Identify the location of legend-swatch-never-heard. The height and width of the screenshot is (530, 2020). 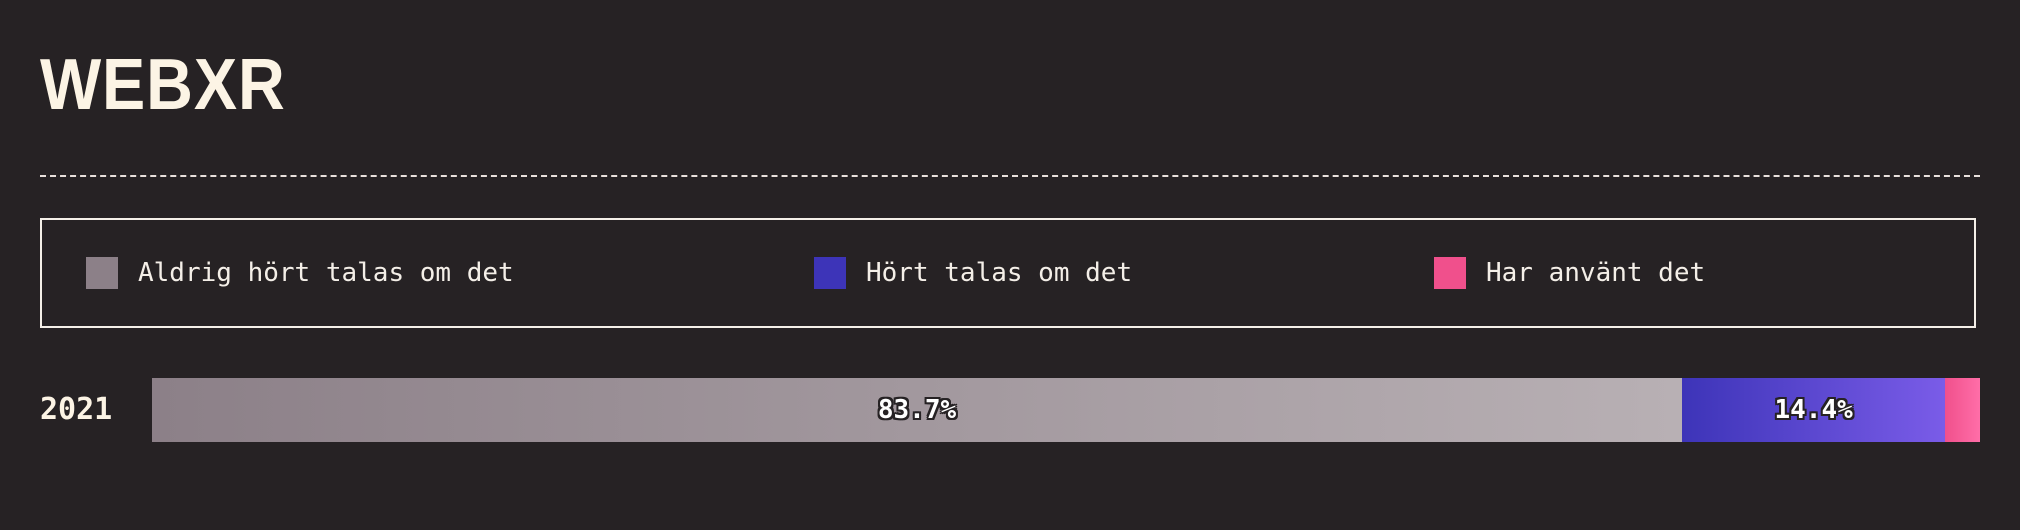
(102, 273).